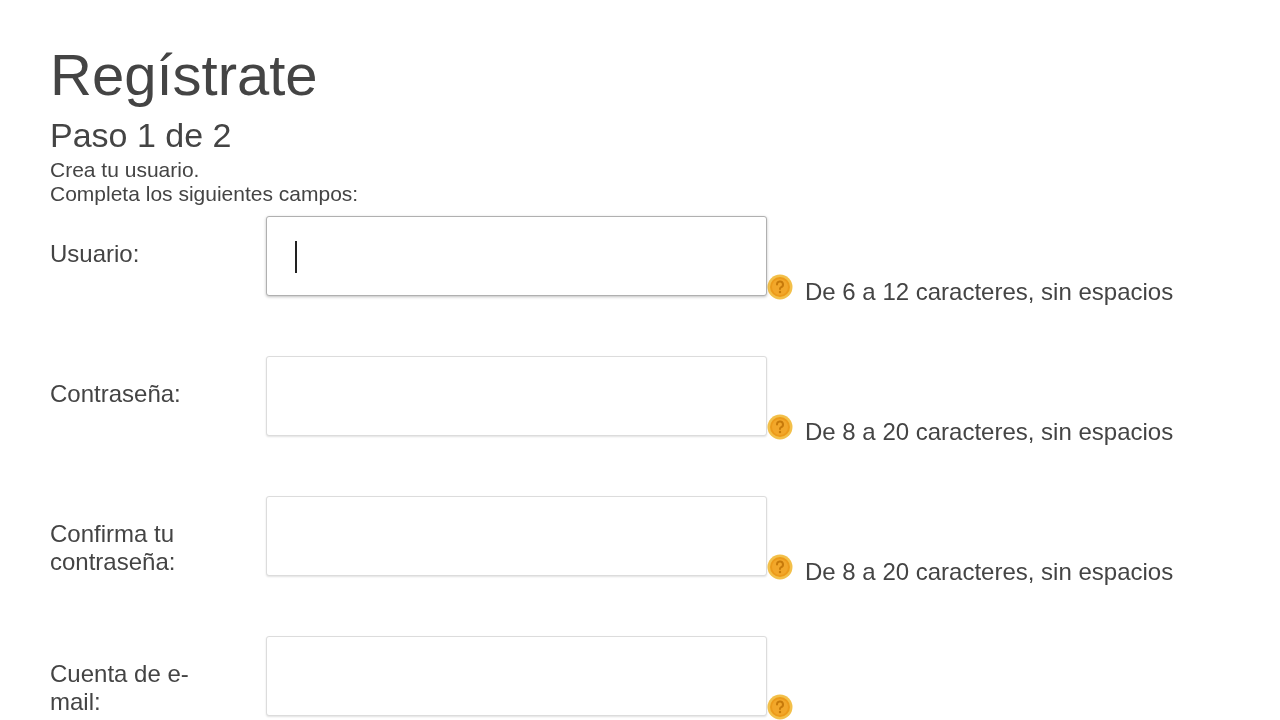 This screenshot has width=1280, height=720. I want to click on field-label: Contraseña:, so click(116, 393).